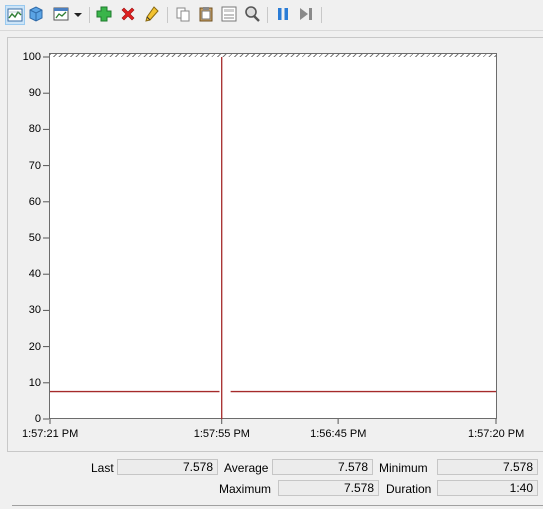 This screenshot has height=509, width=543. I want to click on last-value-box: 7.578, so click(167, 467).